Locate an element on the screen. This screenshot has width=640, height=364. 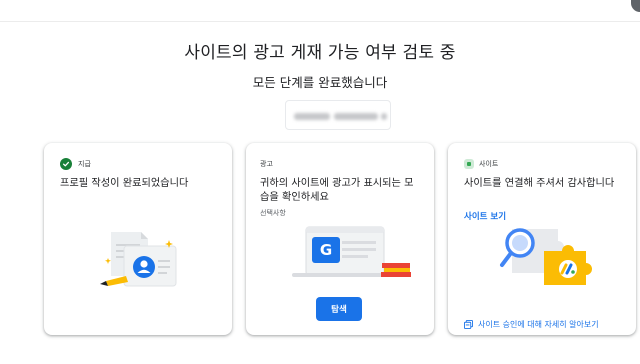
ads-status: 광고 is located at coordinates (266, 164).